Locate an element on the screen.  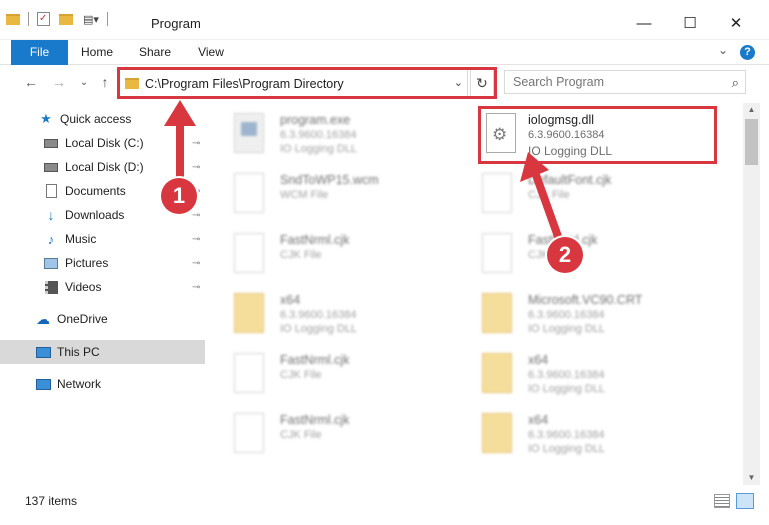
sidebar-item-label: This PC is located at coordinates (78, 352).